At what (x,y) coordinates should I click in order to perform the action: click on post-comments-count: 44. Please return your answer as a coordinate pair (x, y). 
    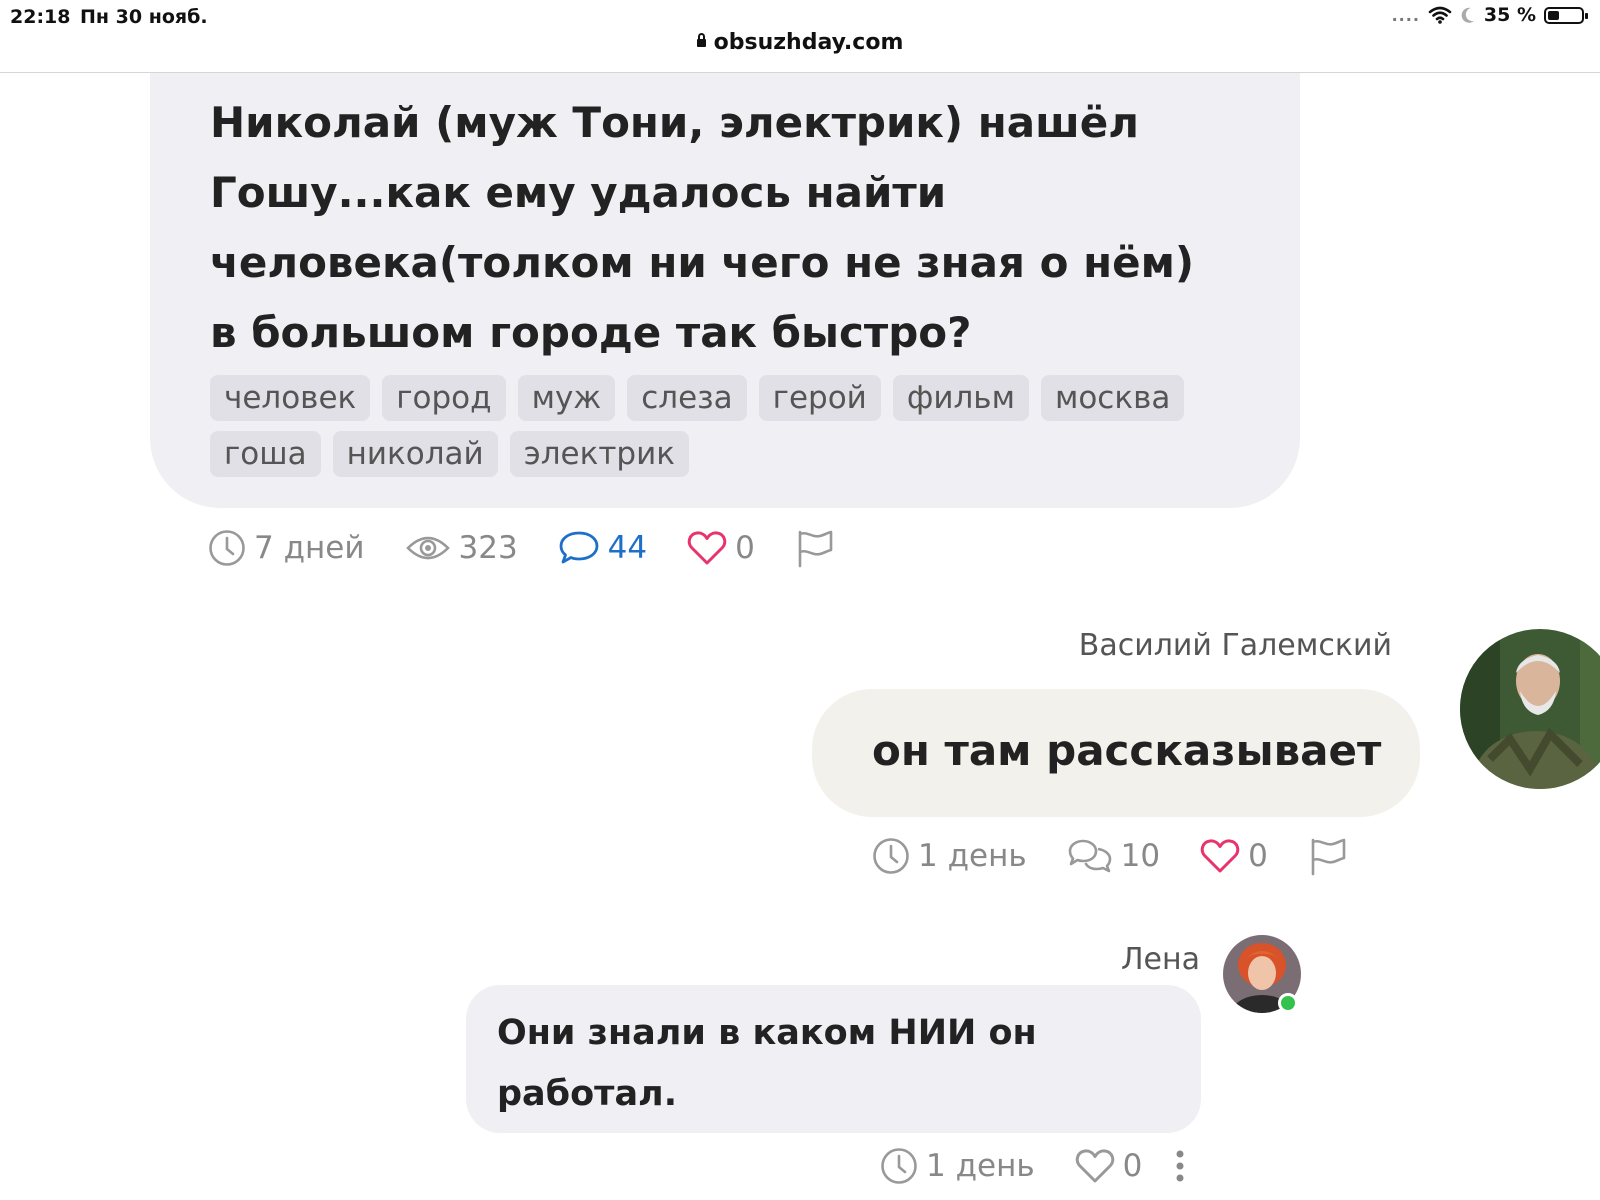
    Looking at the image, I should click on (627, 548).